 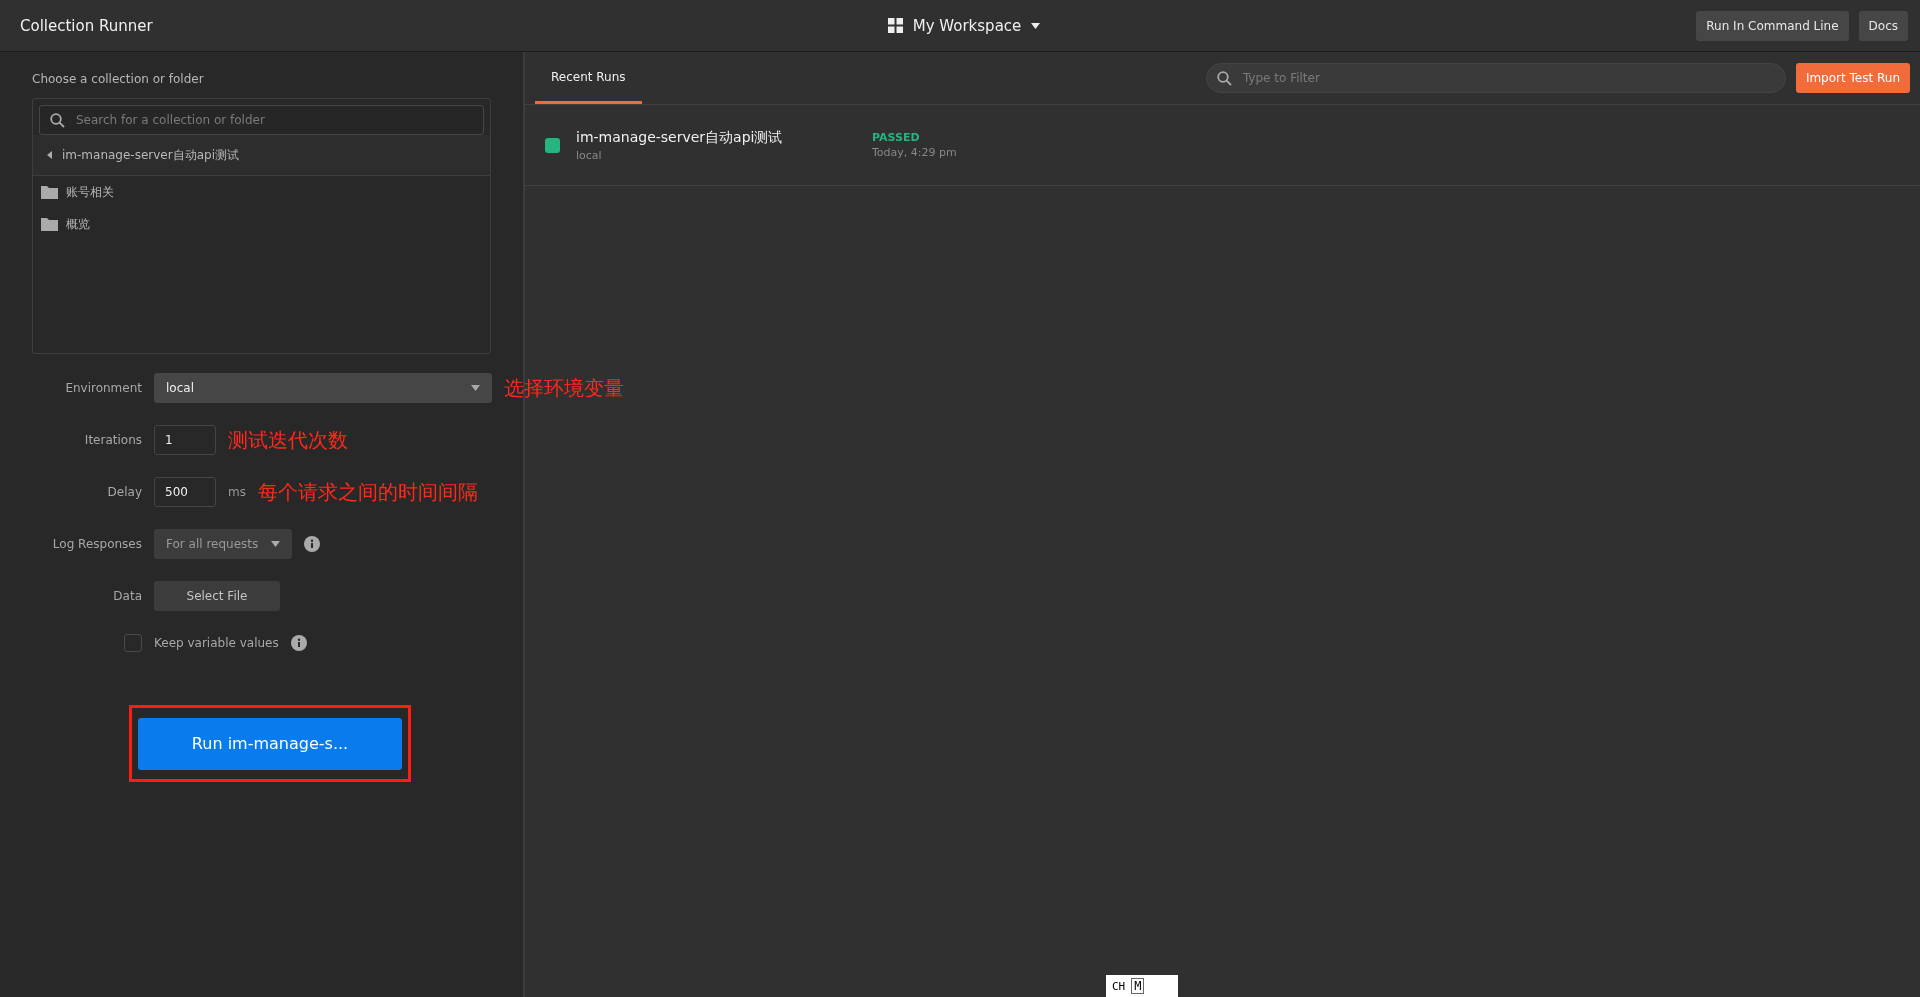 I want to click on ime-indicator: CH M, so click(x=1142, y=986).